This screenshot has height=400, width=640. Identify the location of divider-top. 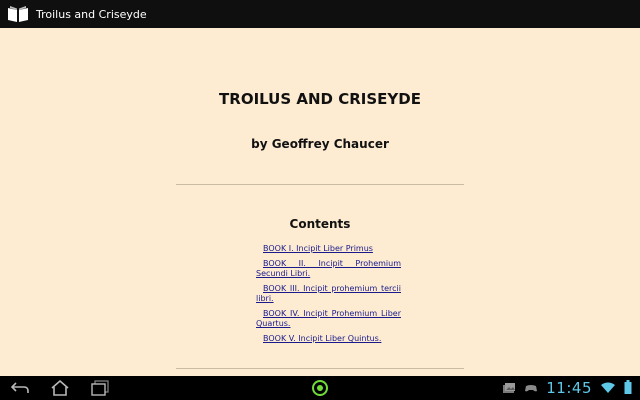
(320, 184).